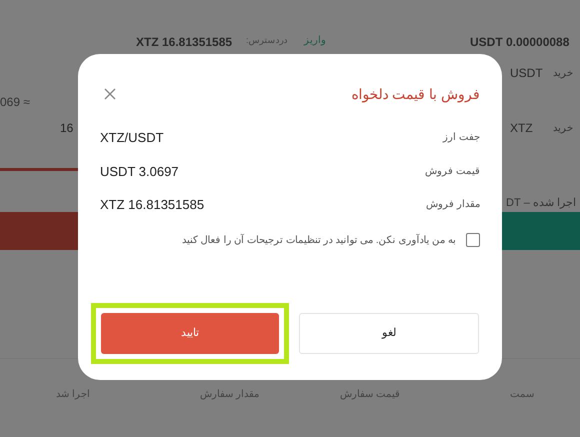 Image resolution: width=580 pixels, height=437 pixels. Describe the element at coordinates (453, 205) in the screenshot. I see `field-label: مقدار فروش` at that location.